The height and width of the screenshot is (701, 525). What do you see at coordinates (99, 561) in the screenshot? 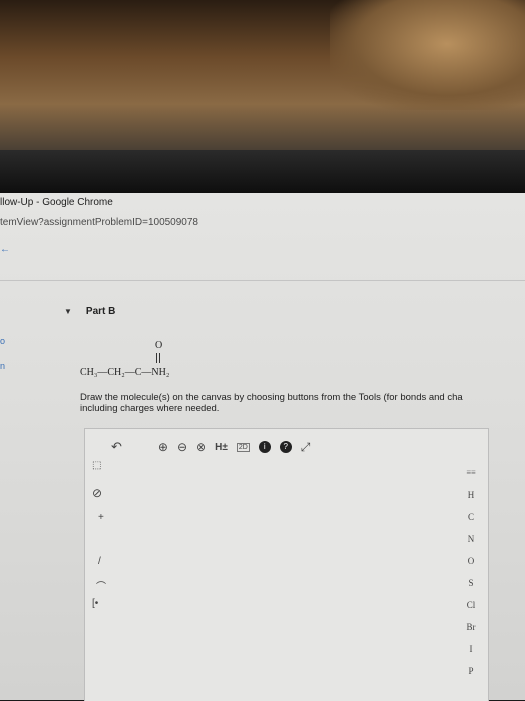
I see `bond-tool-icon: /` at bounding box center [99, 561].